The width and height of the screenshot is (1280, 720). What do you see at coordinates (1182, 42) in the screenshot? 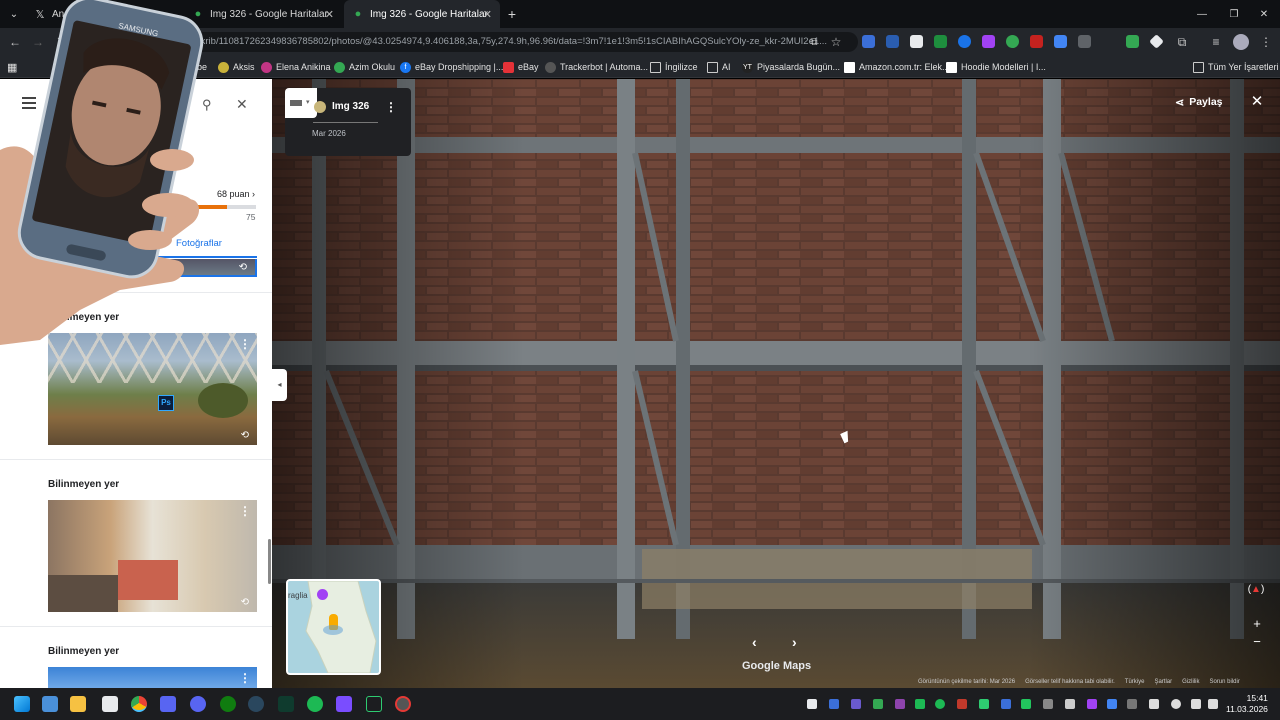
I see `extensions-puzzle-icon: ⧉` at bounding box center [1182, 42].